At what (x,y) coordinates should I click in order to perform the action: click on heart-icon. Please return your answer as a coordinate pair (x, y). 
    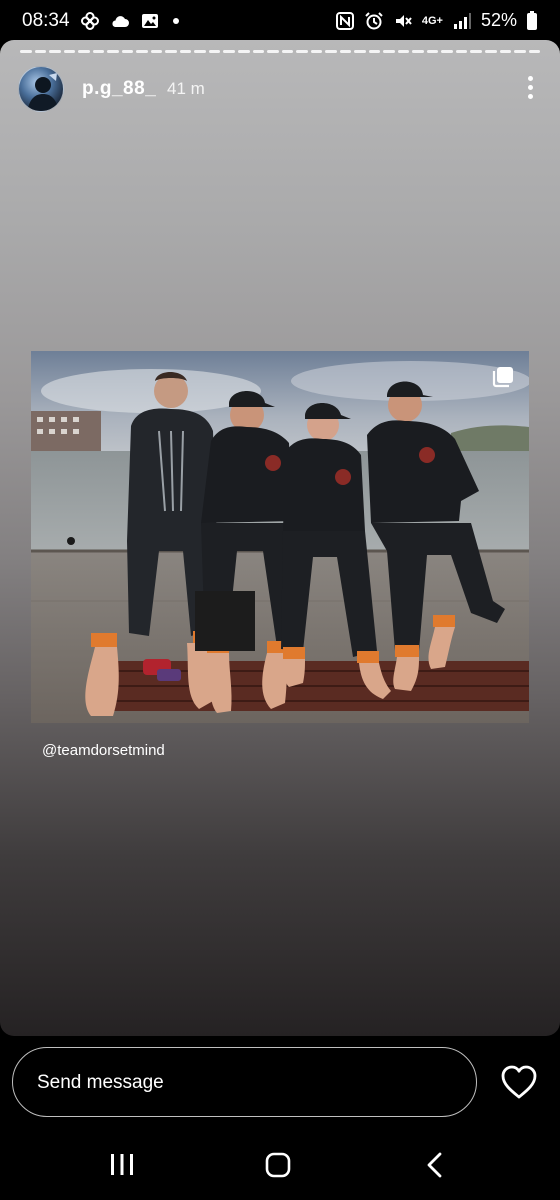
    Looking at the image, I should click on (519, 1082).